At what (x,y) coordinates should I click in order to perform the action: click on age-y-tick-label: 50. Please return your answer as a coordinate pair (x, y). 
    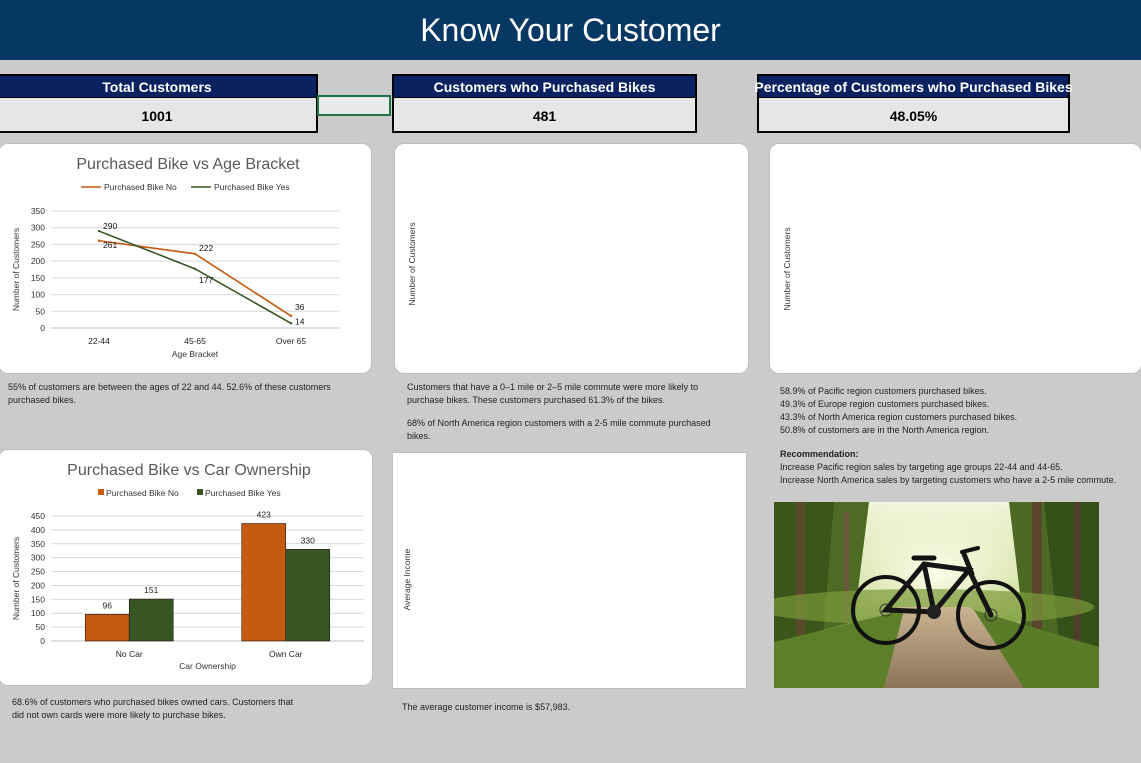
    Looking at the image, I should click on (41, 311).